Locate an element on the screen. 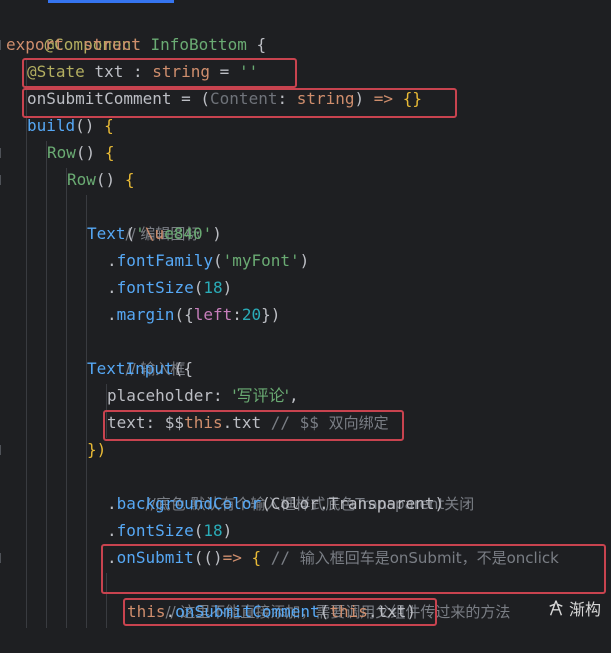  logo-icon is located at coordinates (556, 608).